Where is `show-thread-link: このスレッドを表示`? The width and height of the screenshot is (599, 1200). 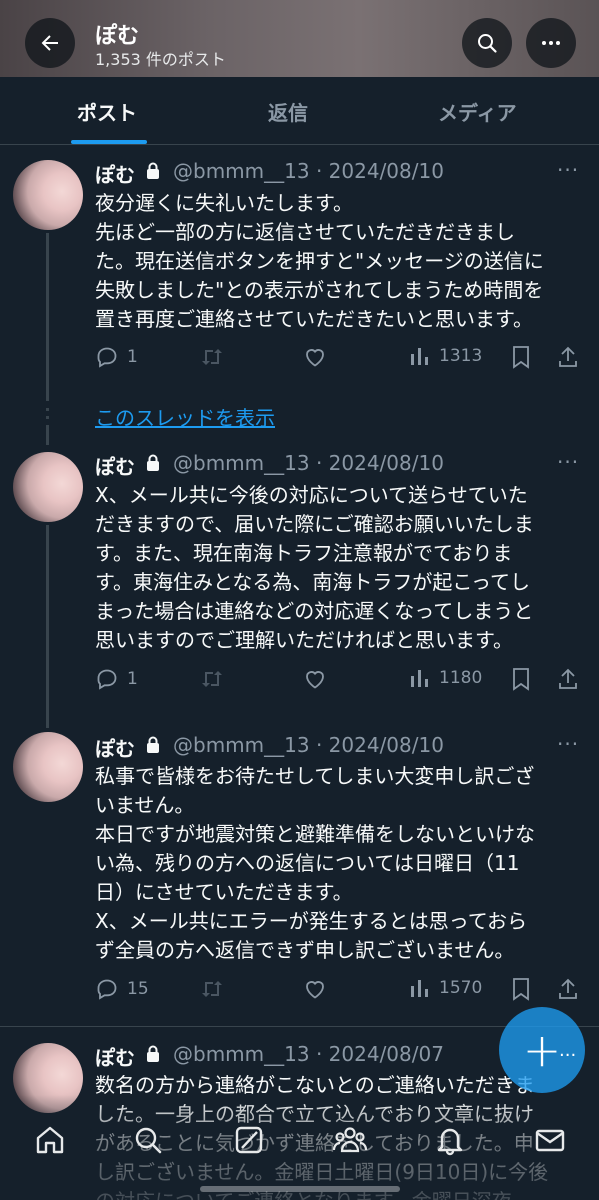
show-thread-link: このスレッドを表示 is located at coordinates (185, 416).